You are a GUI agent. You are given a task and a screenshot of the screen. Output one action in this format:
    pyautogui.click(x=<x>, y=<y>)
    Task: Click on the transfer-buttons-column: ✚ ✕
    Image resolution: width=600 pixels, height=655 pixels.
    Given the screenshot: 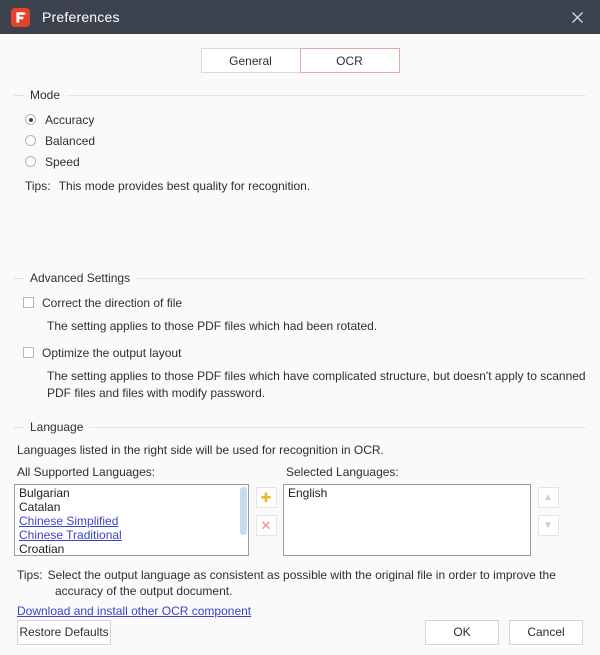 What is the action you would take?
    pyautogui.click(x=266, y=500)
    